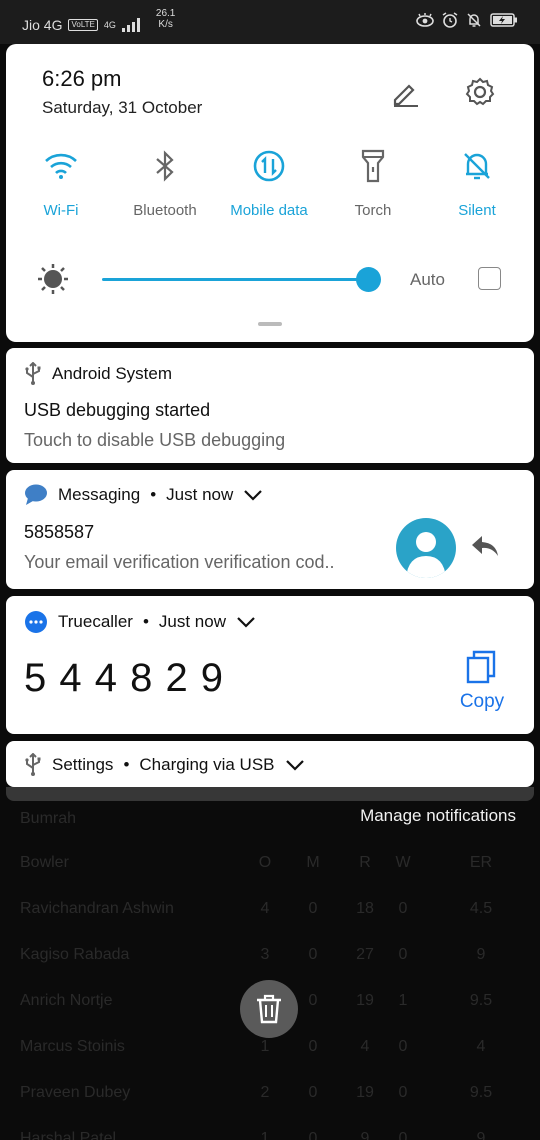 The height and width of the screenshot is (1140, 540). I want to click on bg-bowler-name: Kagiso Rabada, so click(75, 954).